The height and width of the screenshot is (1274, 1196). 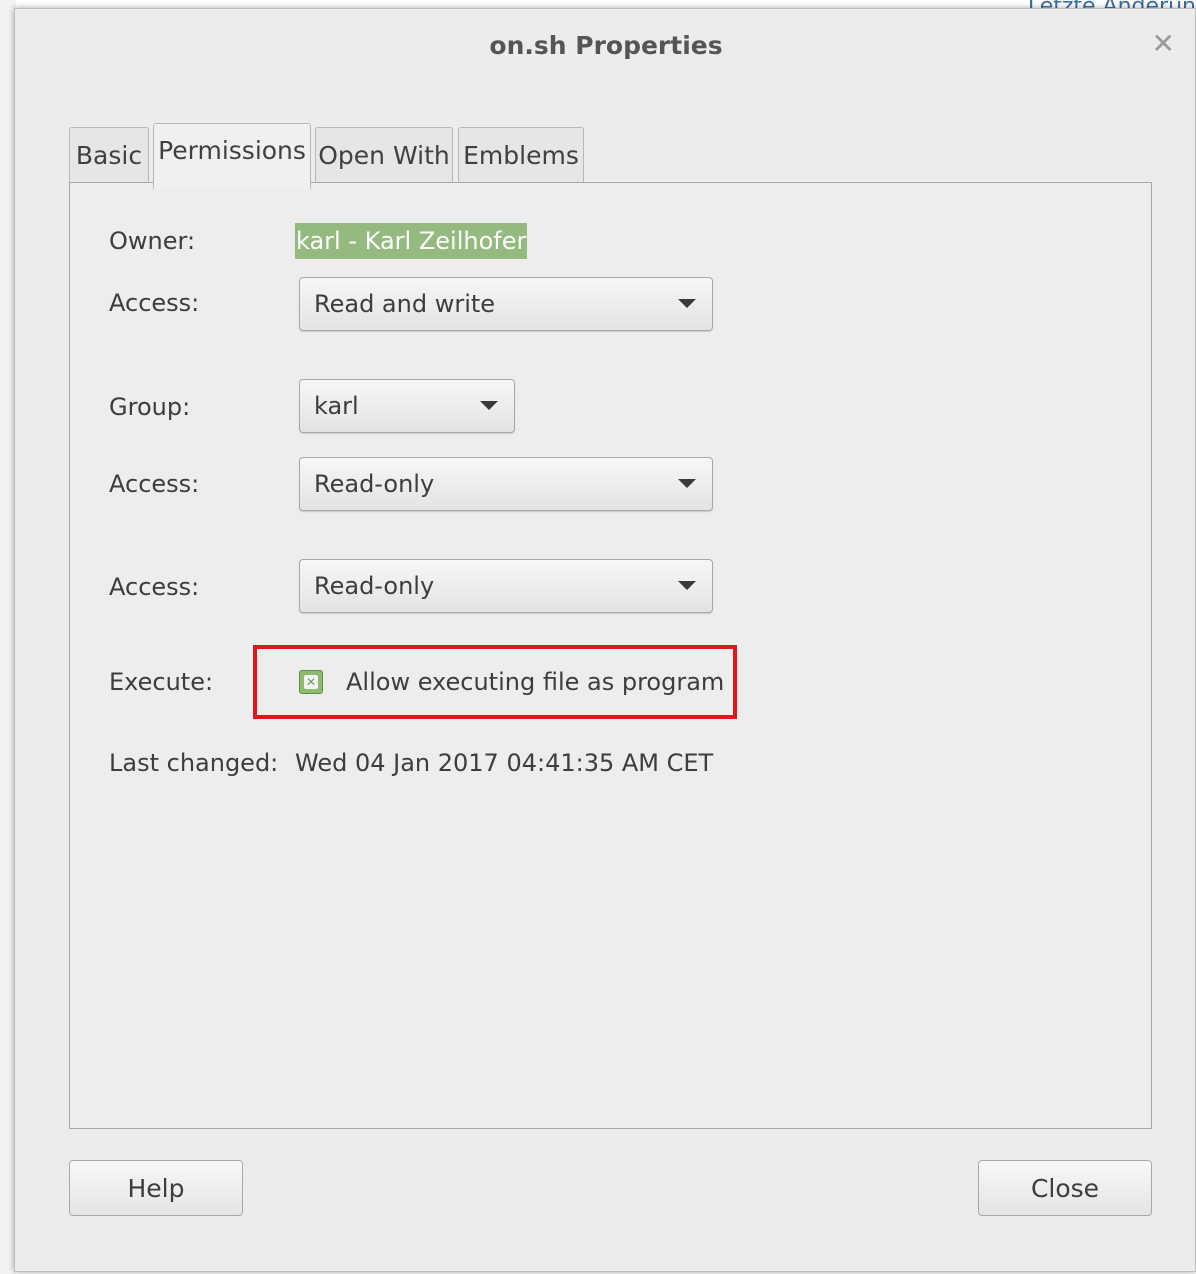 I want to click on others-access-label: Access:, so click(x=154, y=587).